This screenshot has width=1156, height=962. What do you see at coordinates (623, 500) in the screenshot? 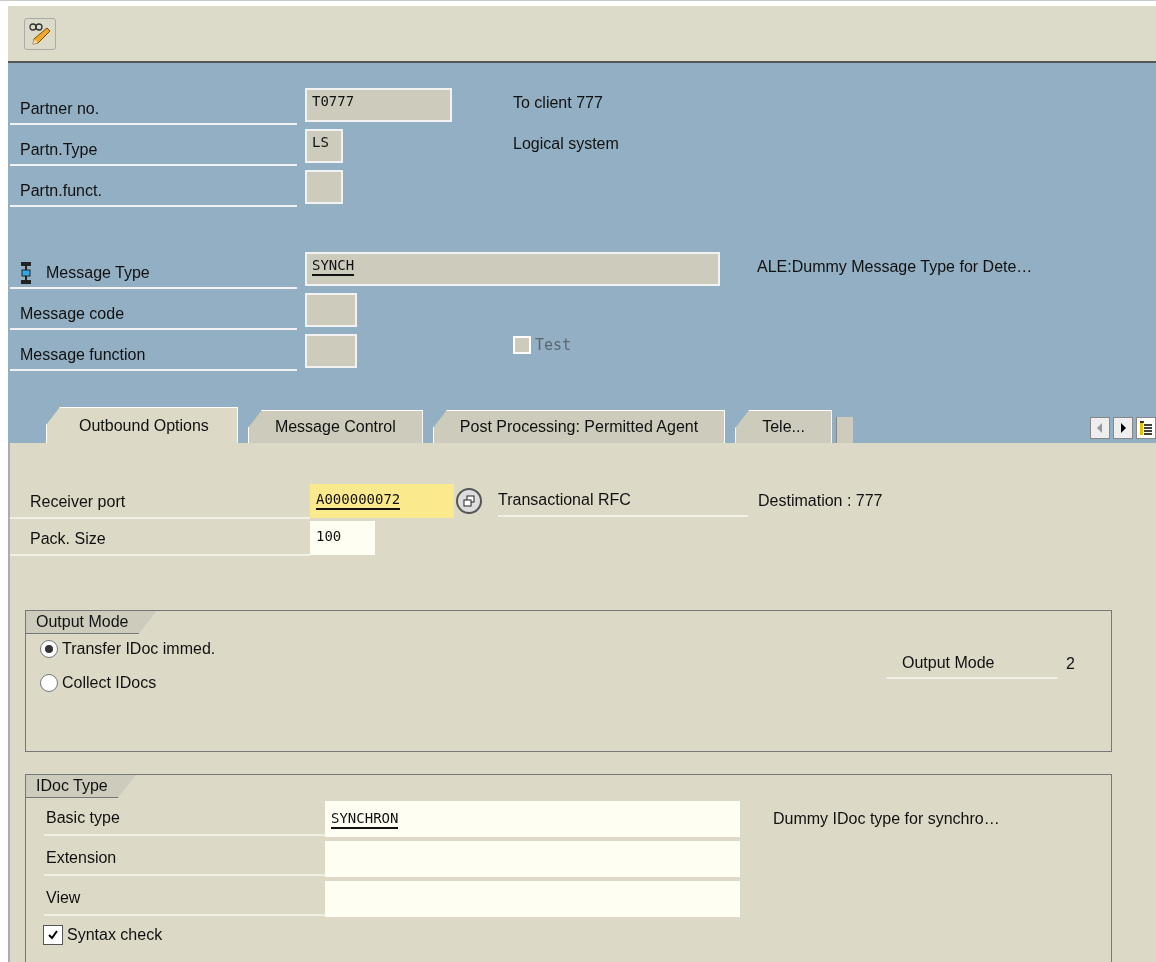
I see `field-description: Transactional RFC` at bounding box center [623, 500].